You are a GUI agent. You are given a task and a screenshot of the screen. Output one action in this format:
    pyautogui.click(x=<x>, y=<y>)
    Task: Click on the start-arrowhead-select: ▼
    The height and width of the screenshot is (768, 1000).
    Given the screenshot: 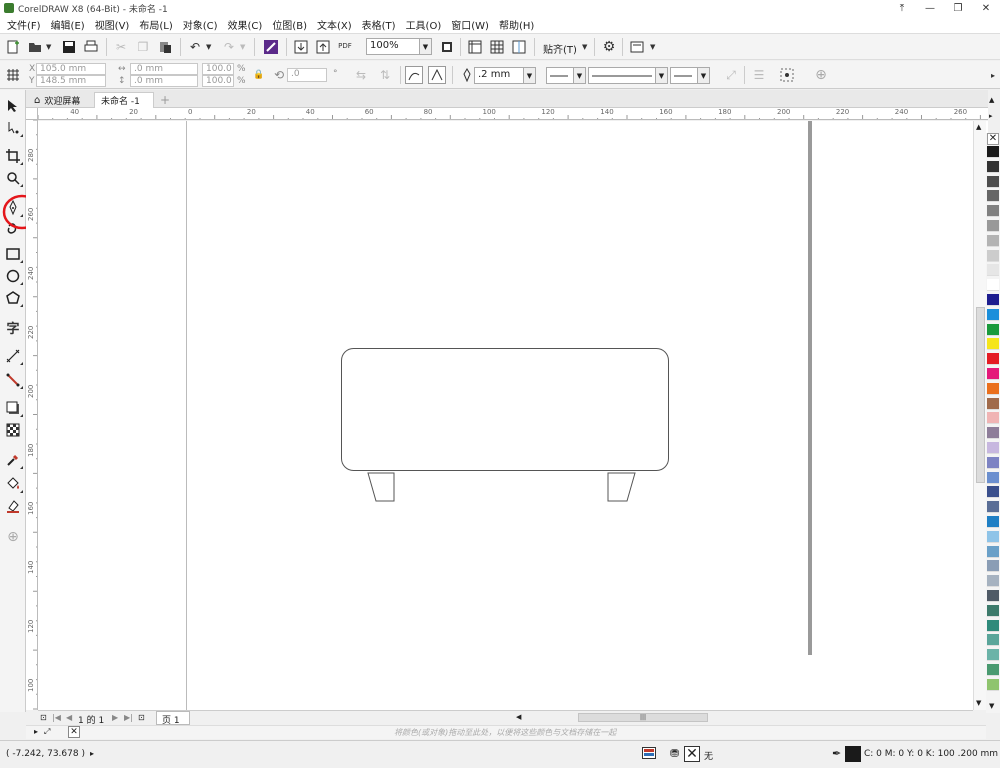 What is the action you would take?
    pyautogui.click(x=566, y=75)
    